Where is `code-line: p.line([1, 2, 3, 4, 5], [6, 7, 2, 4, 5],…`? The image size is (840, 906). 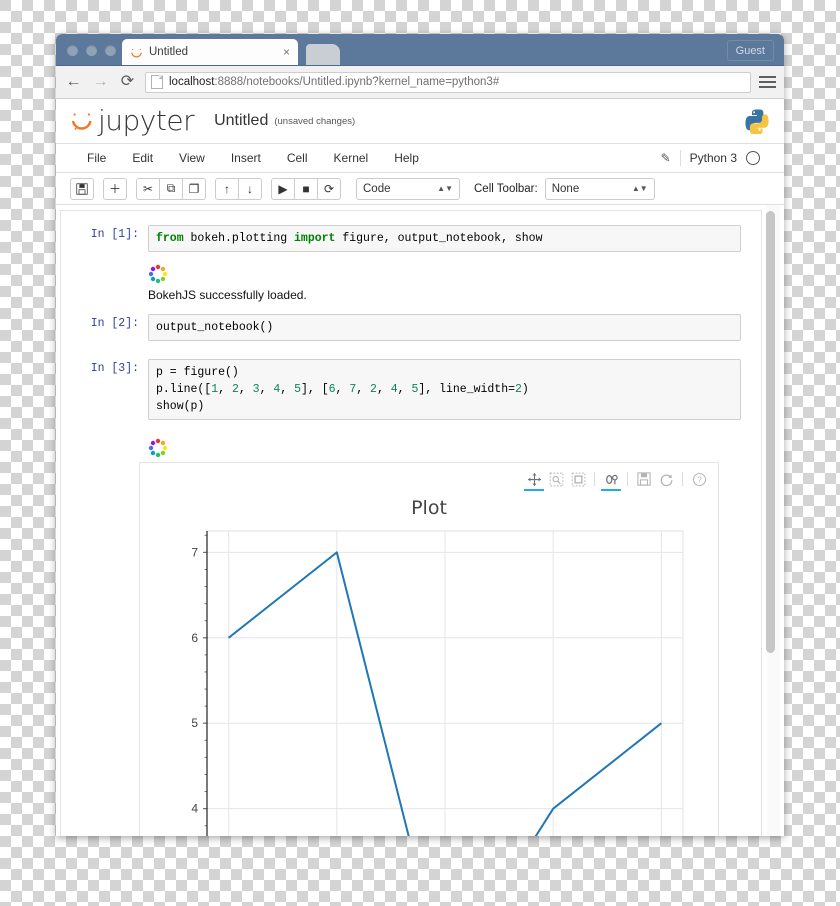
code-line: p.line([1, 2, 3, 4, 5], [6, 7, 2, 4, 5],… is located at coordinates (444, 389).